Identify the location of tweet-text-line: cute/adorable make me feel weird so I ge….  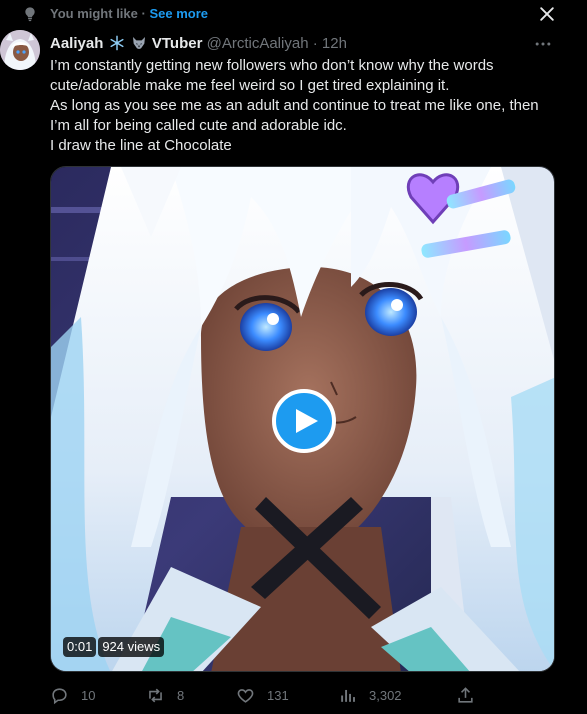
(250, 85).